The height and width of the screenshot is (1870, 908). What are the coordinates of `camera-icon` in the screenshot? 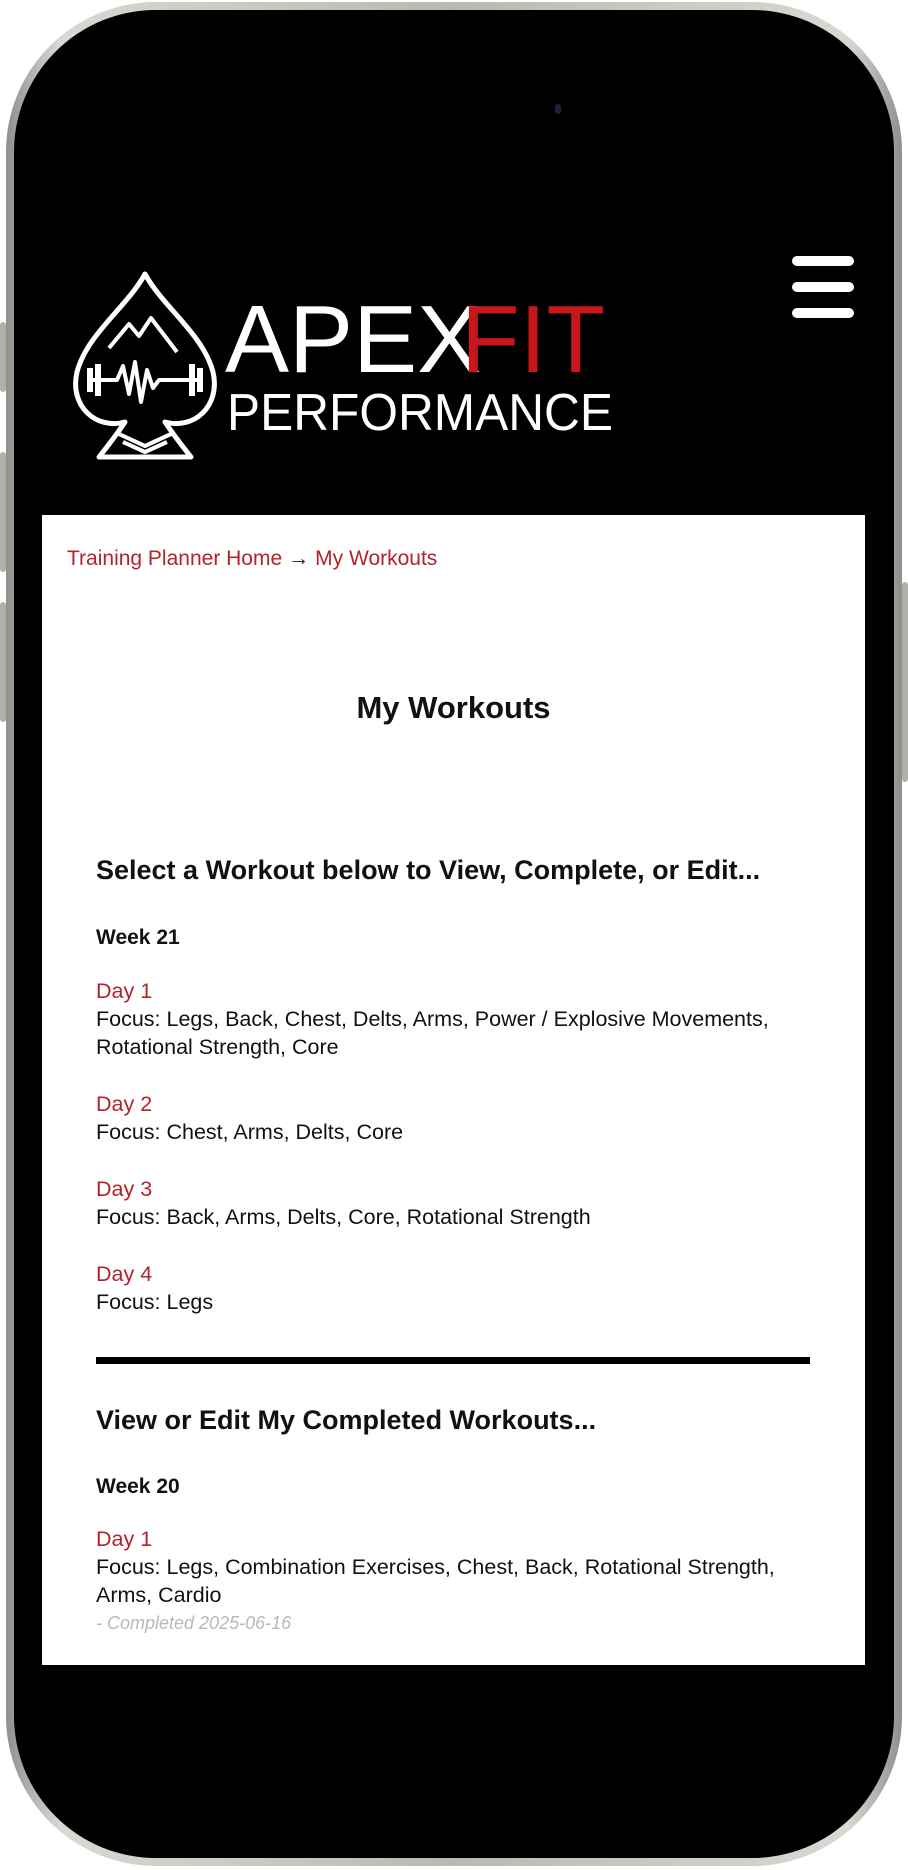 It's located at (558, 109).